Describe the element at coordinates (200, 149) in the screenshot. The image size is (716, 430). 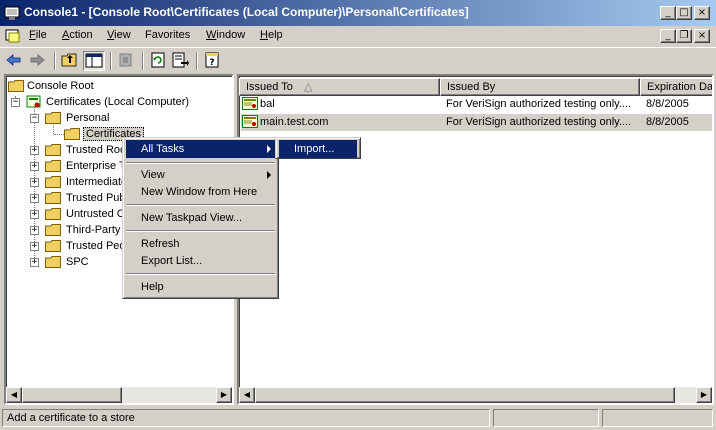
I see `ctx-all-tasks: All Tasks` at that location.